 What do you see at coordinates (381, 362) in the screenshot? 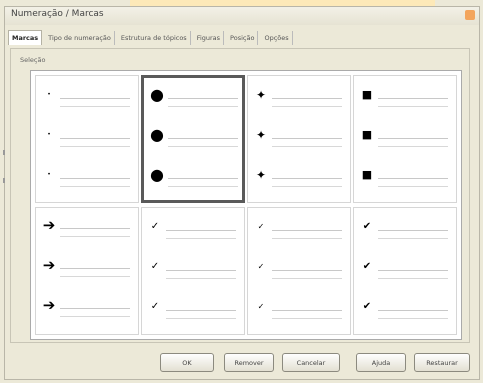
I see `help-button: Ajuda` at bounding box center [381, 362].